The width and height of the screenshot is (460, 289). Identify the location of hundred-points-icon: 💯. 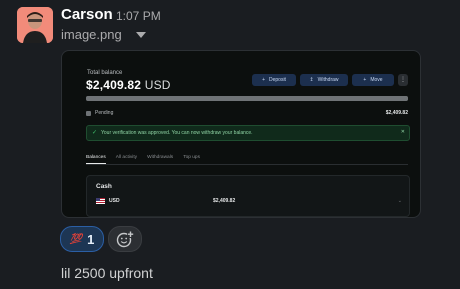
(76, 239).